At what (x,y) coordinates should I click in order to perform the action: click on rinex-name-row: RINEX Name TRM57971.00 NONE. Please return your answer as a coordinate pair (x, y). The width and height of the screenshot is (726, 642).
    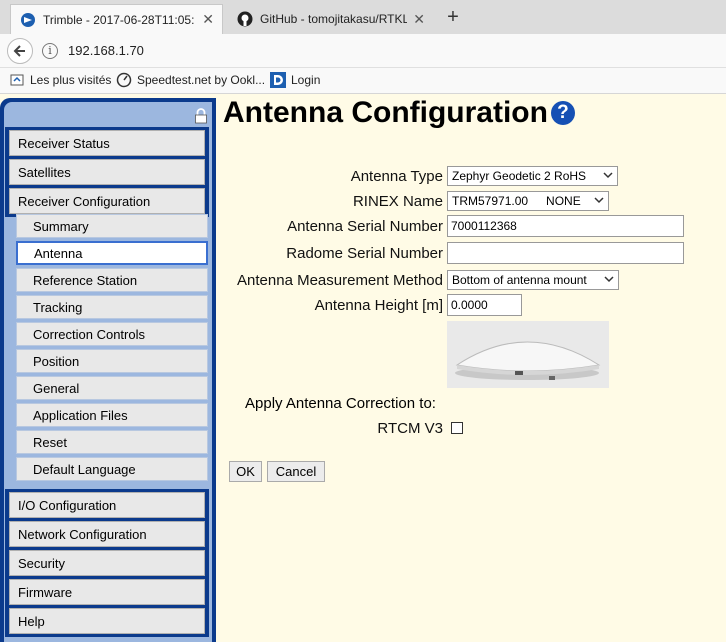
    Looking at the image, I should click on (473, 201).